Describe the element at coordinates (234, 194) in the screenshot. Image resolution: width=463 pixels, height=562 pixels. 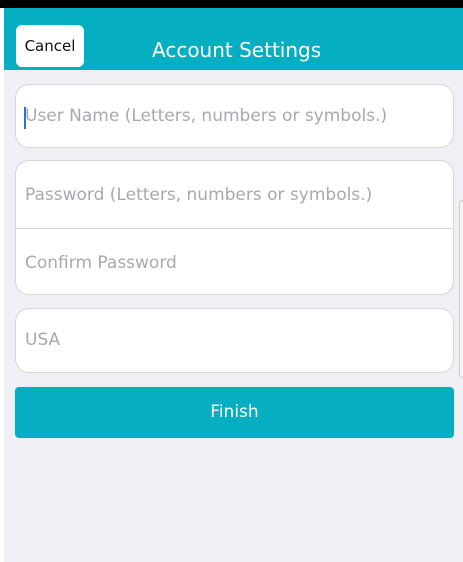
I see `password-input` at that location.